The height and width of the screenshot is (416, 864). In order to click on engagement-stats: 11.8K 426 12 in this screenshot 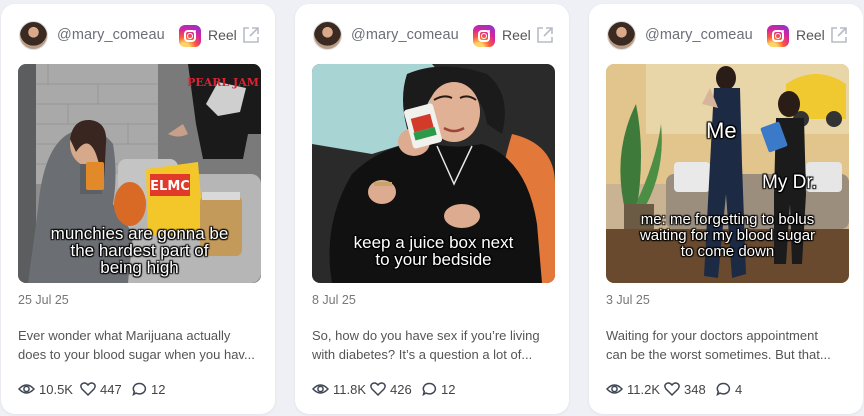, I will do `click(437, 389)`.